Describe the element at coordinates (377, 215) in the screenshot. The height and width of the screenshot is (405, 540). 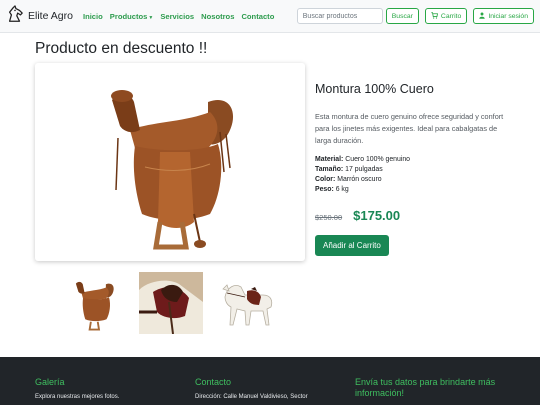
I see `discount-price: $175.00` at that location.